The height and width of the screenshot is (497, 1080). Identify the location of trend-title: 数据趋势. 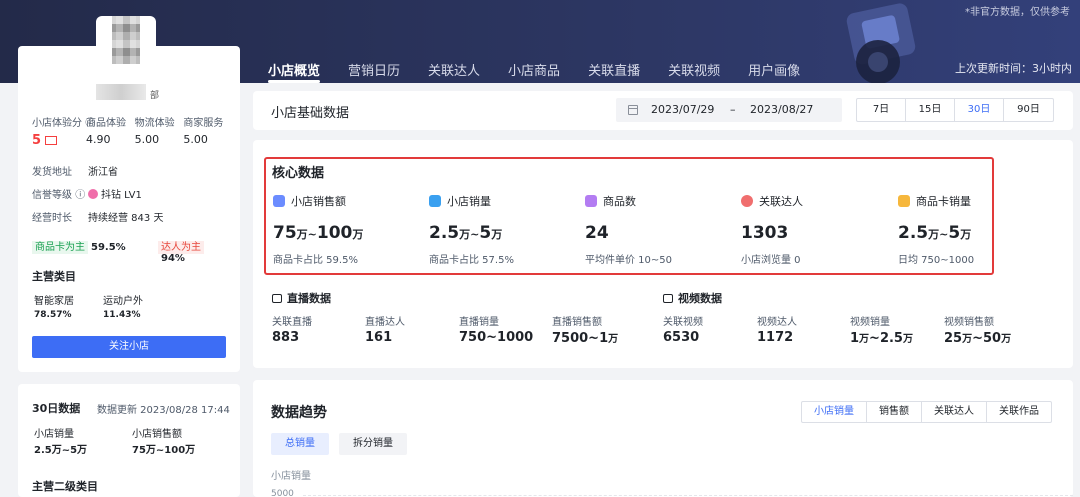
(299, 413).